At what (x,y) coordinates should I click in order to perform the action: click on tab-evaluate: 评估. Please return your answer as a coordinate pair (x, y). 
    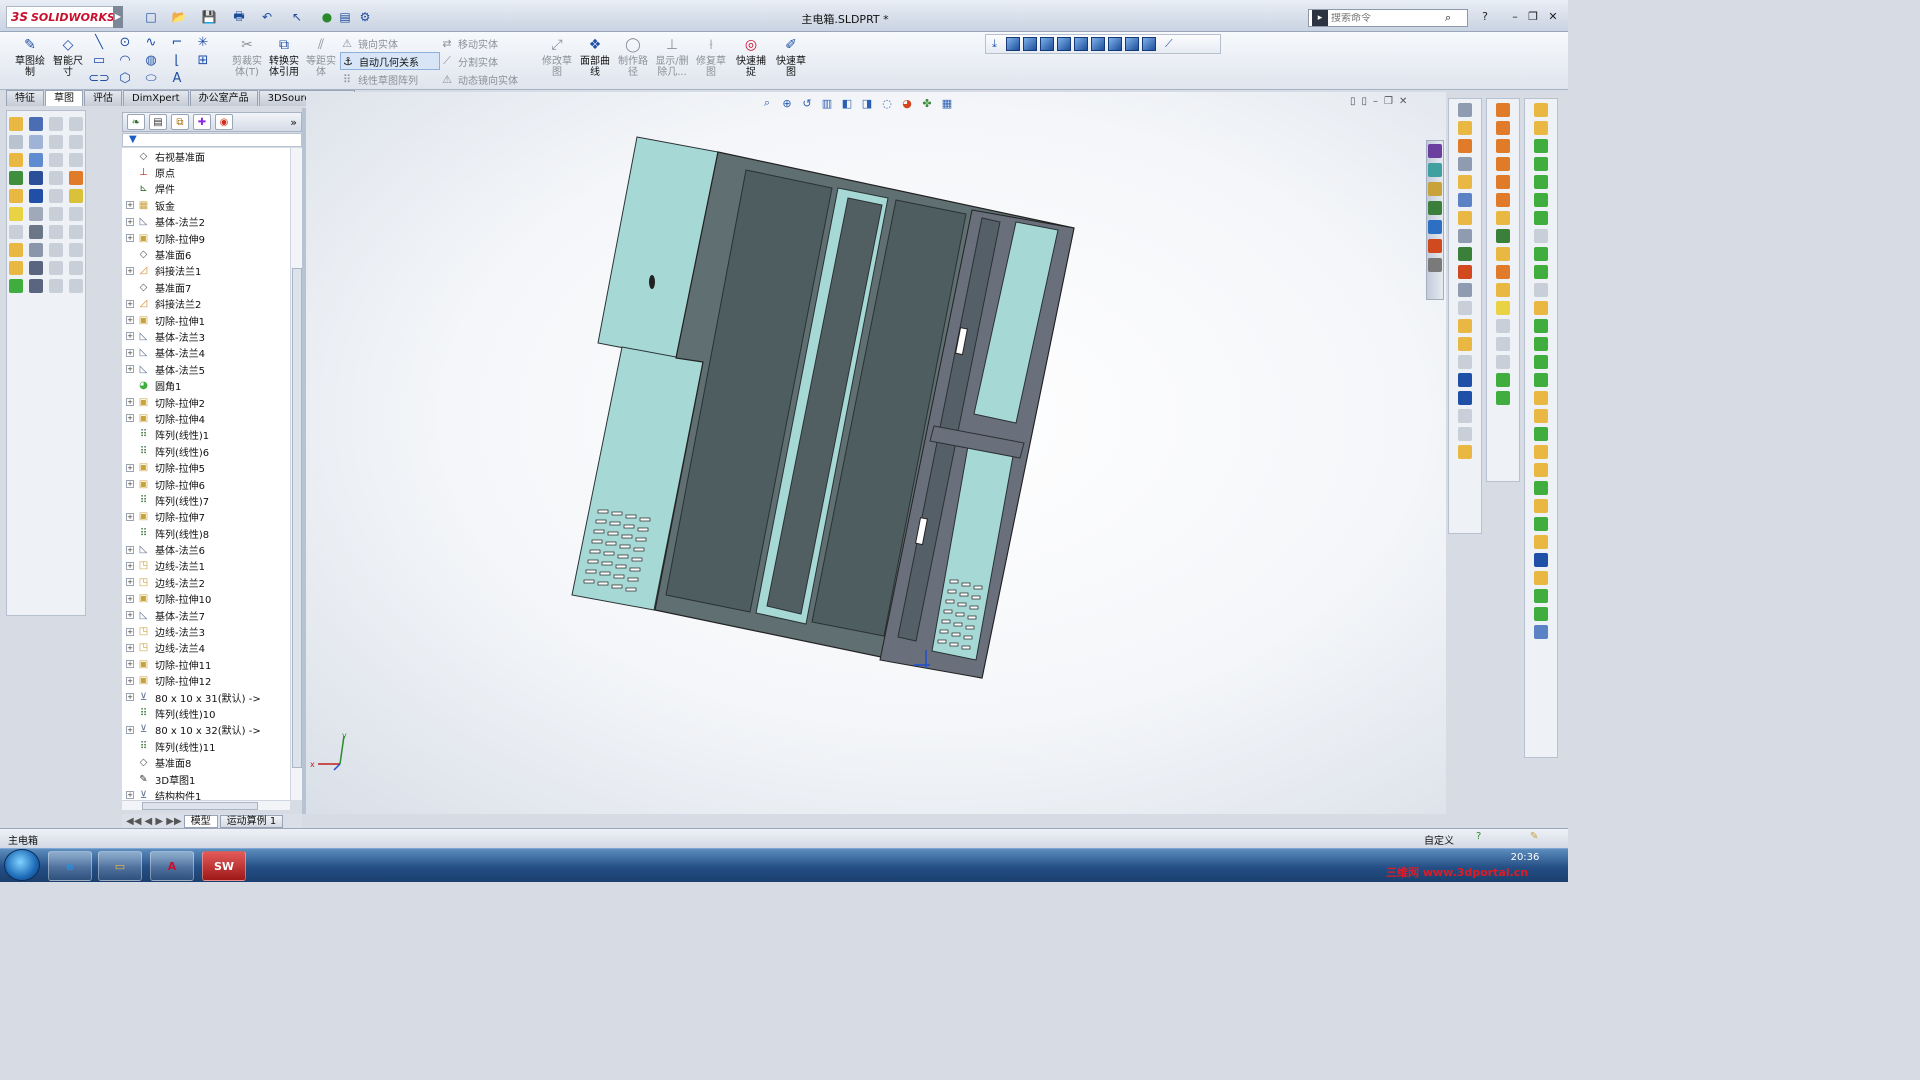
    Looking at the image, I should click on (103, 98).